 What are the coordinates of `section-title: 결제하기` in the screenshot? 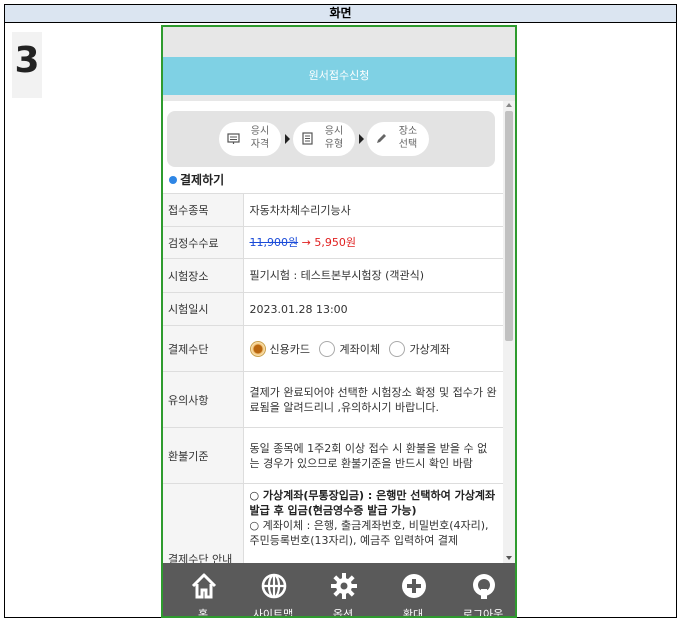 It's located at (333, 180).